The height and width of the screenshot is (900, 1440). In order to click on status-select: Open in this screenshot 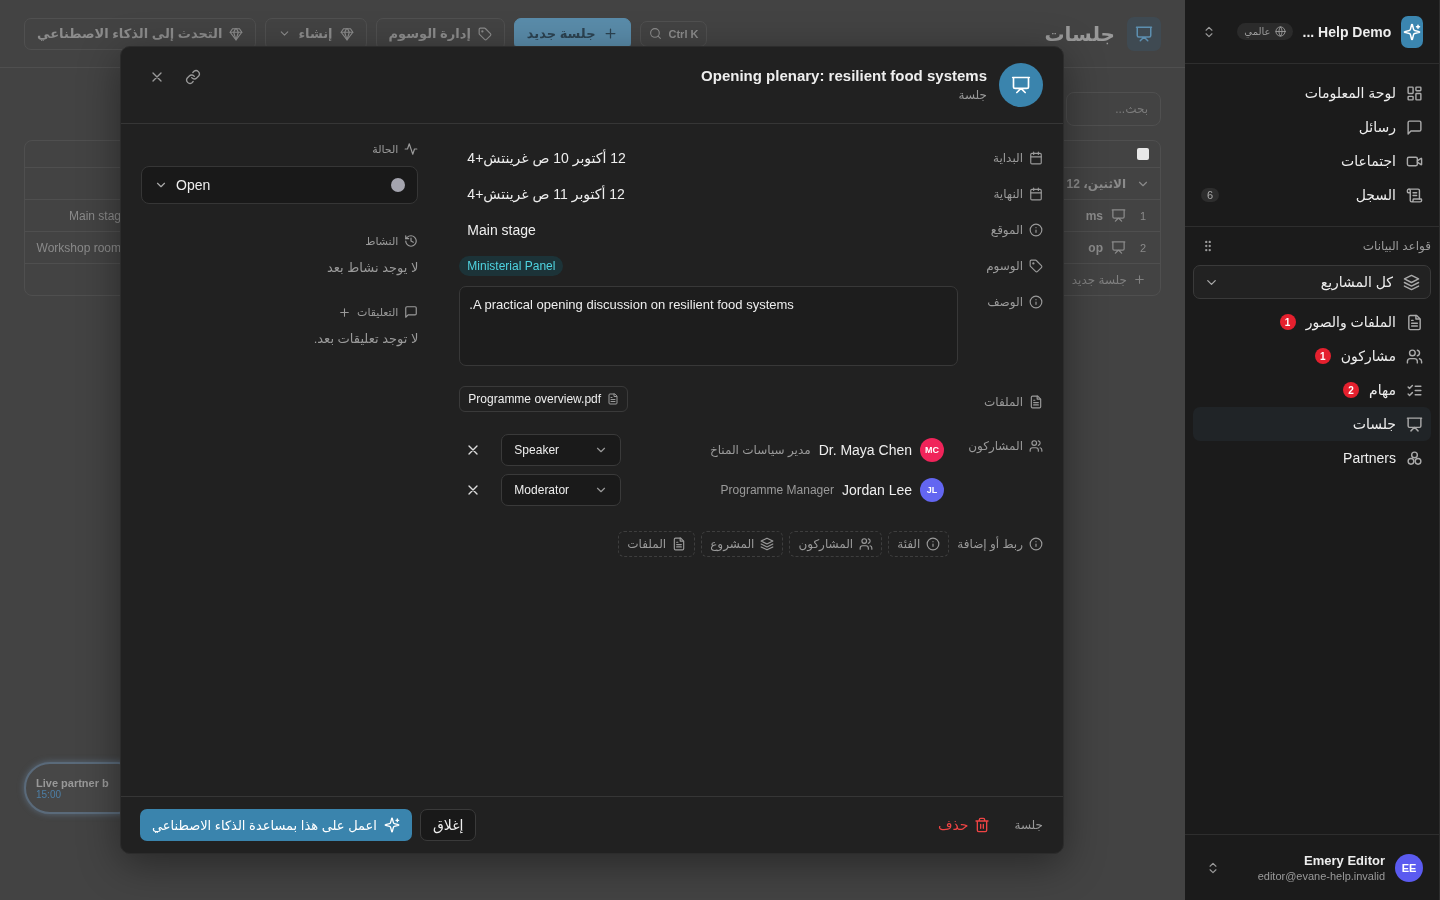, I will do `click(280, 185)`.